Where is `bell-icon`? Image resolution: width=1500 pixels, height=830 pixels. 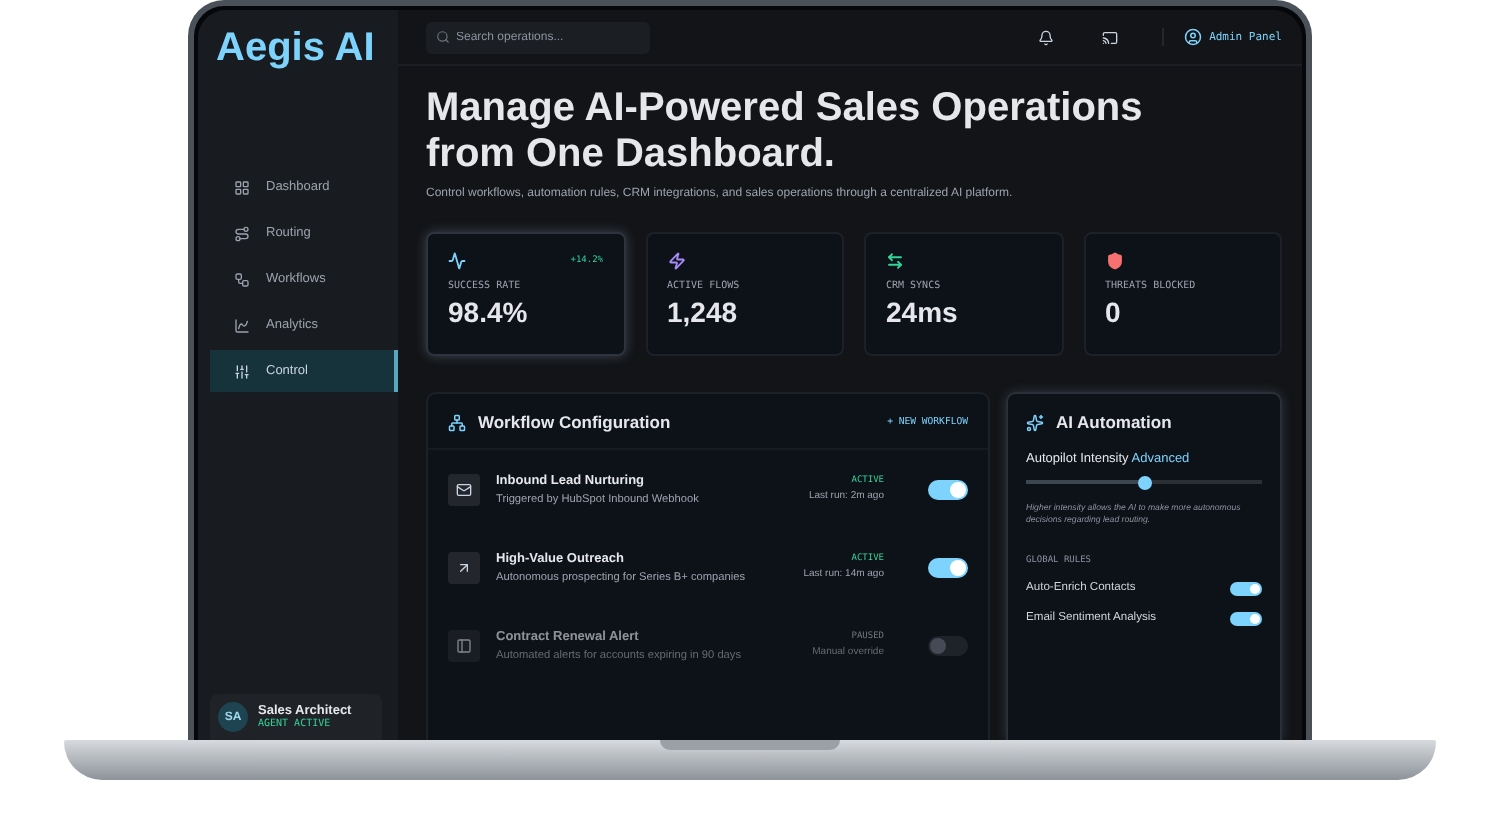 bell-icon is located at coordinates (1045, 37).